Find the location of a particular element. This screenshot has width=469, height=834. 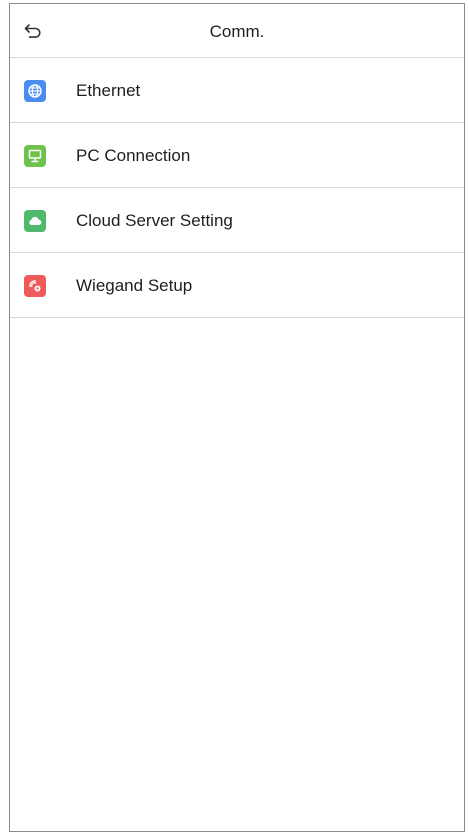

menu-item-cloud-server-setting: Cloud Server Setting is located at coordinates (237, 220).